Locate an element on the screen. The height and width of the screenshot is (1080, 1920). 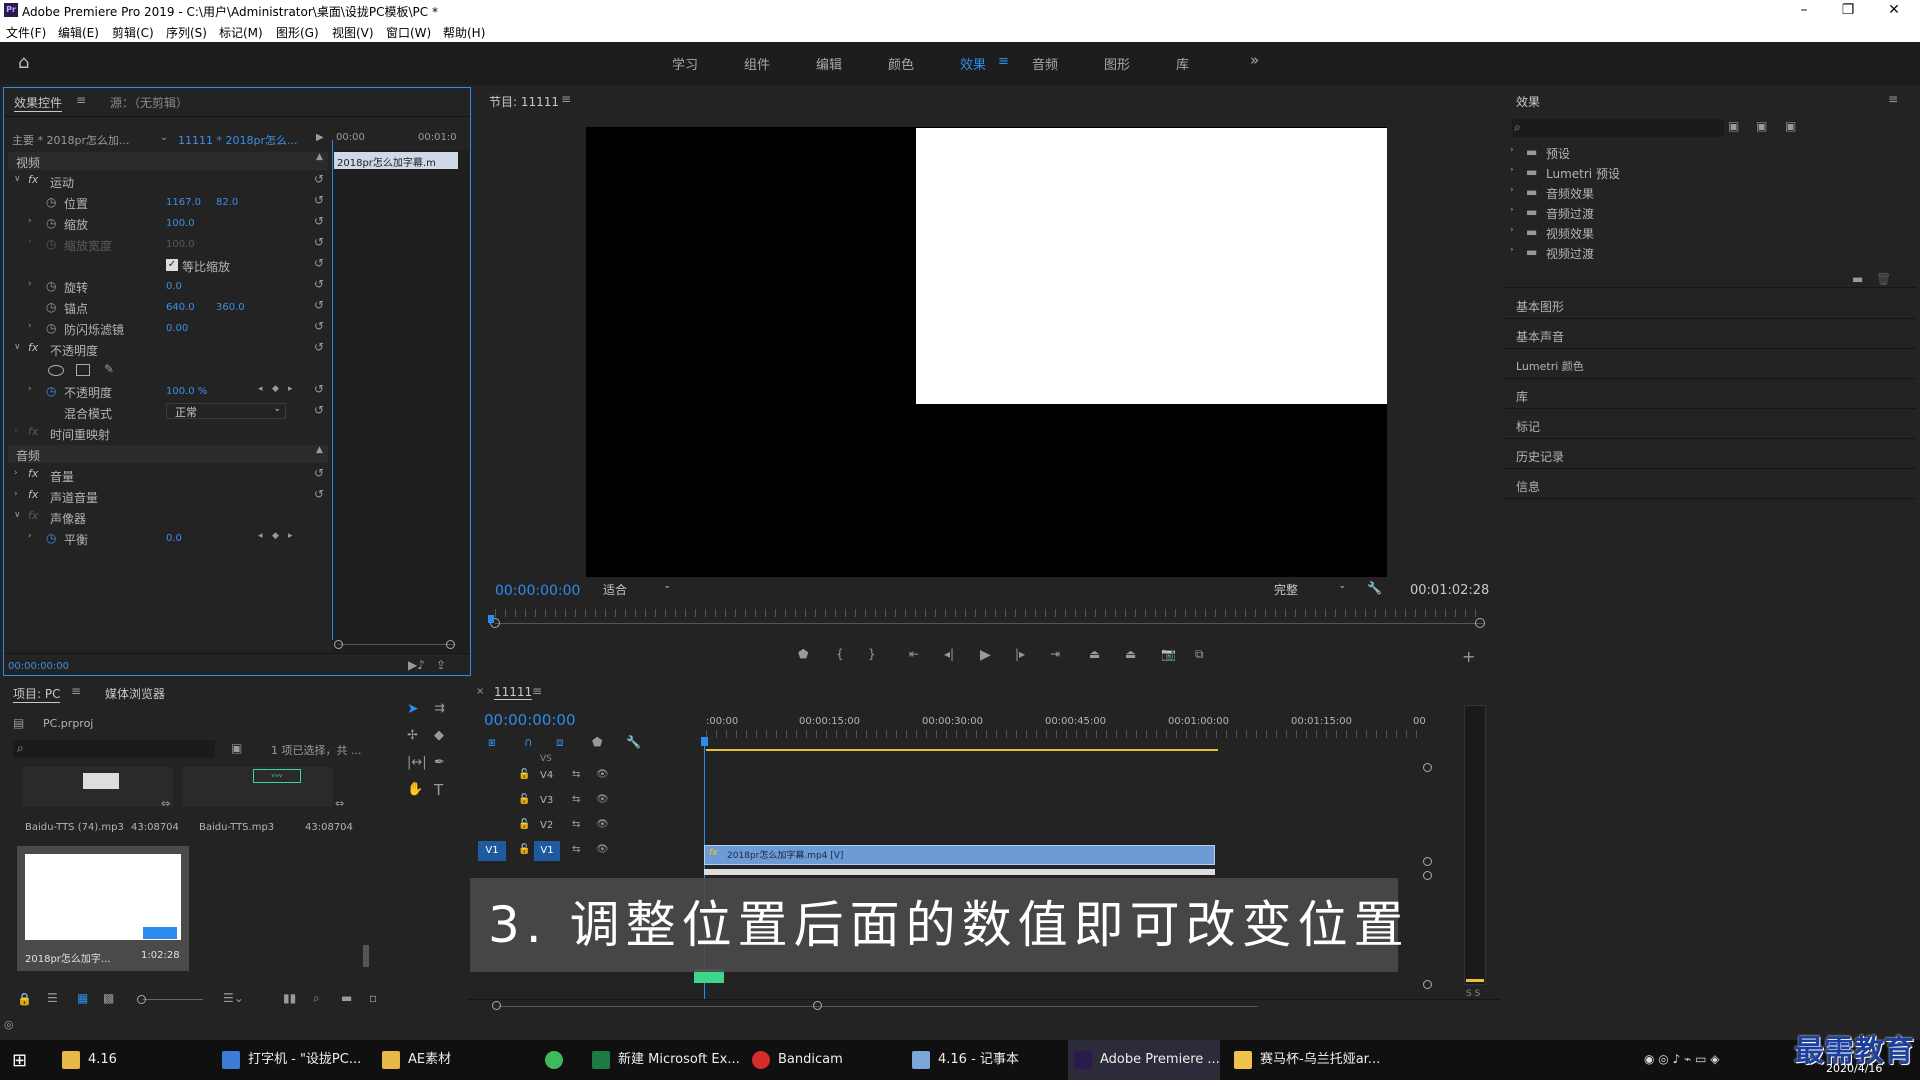
source-patch-v1: V1 is located at coordinates (492, 851).